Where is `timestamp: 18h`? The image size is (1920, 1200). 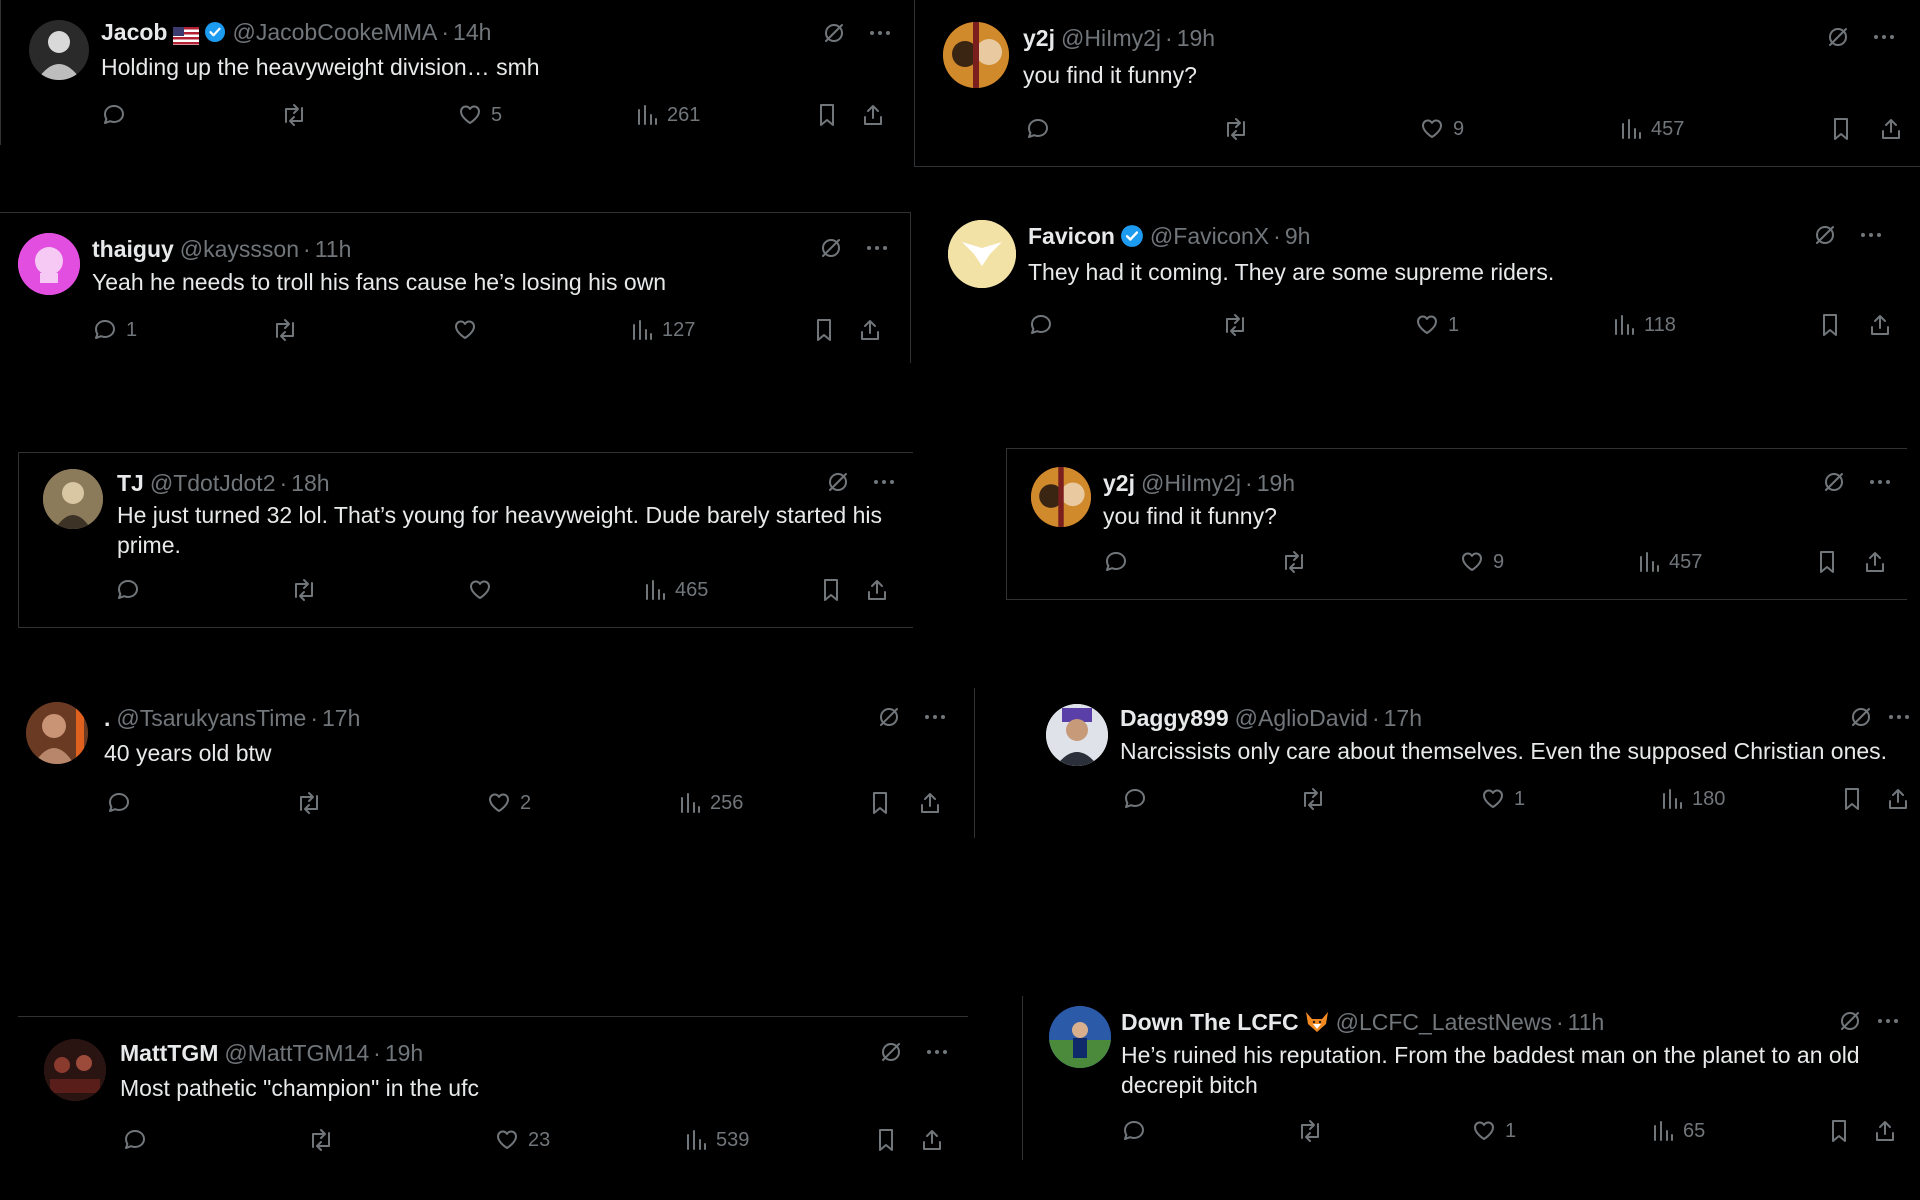 timestamp: 18h is located at coordinates (310, 483).